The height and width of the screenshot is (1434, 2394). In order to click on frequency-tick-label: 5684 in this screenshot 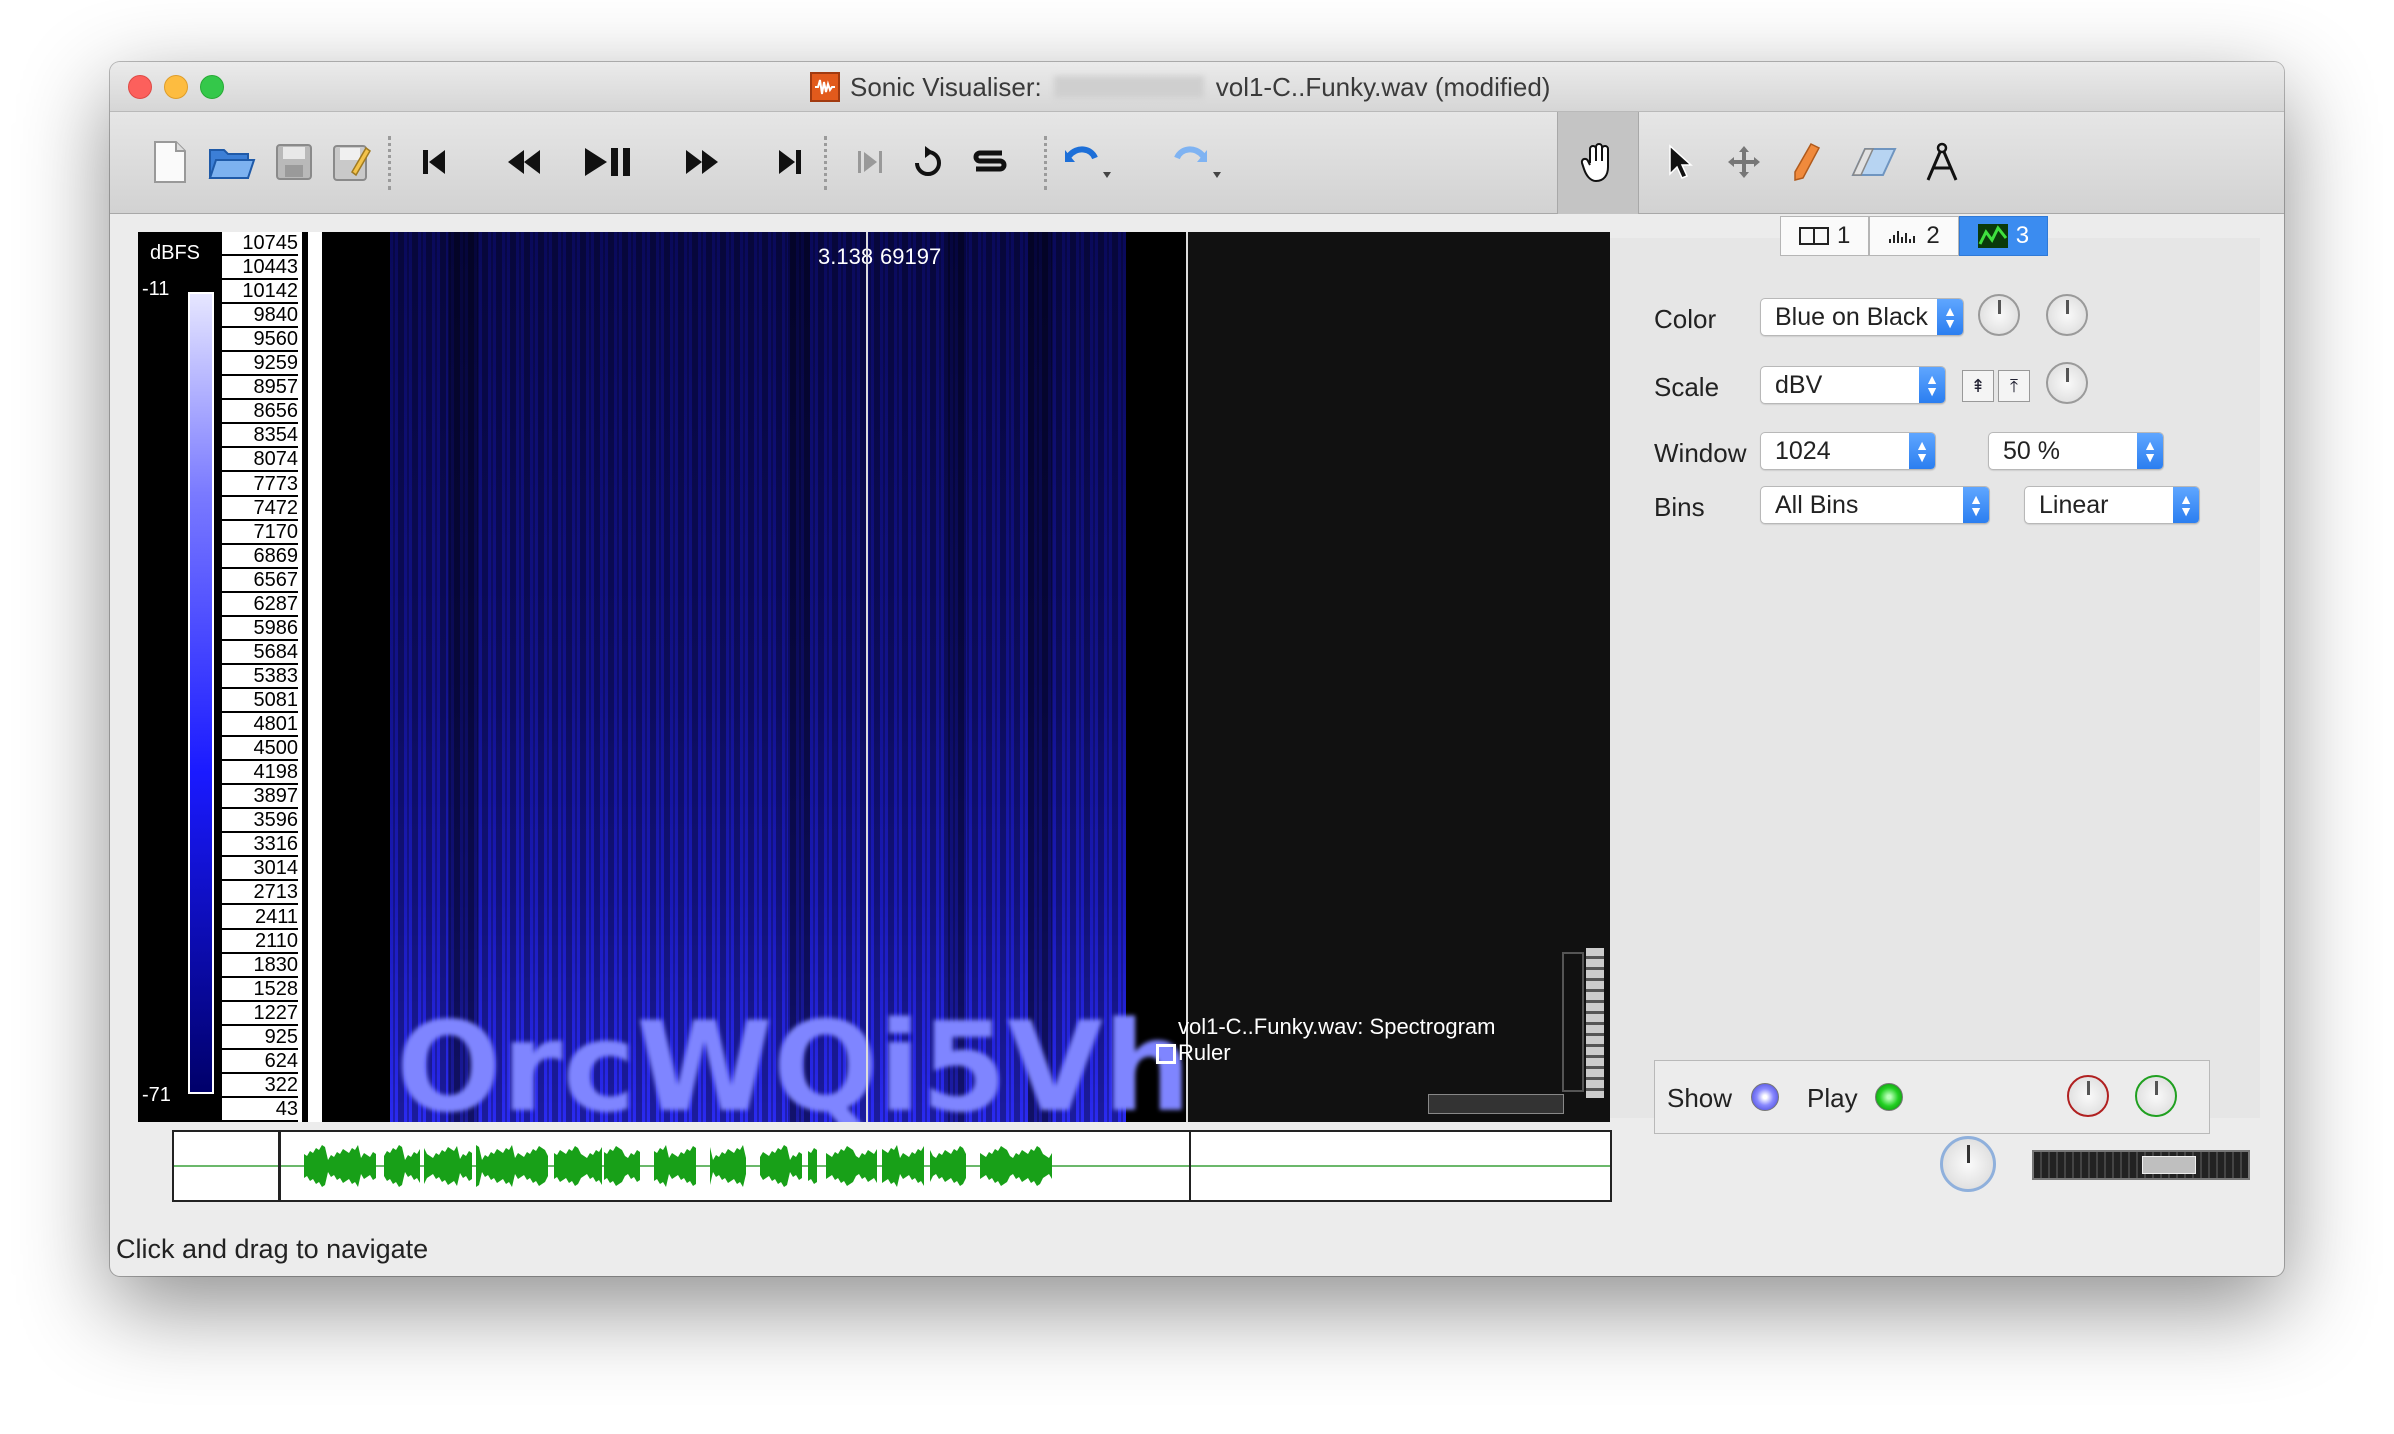, I will do `click(260, 653)`.